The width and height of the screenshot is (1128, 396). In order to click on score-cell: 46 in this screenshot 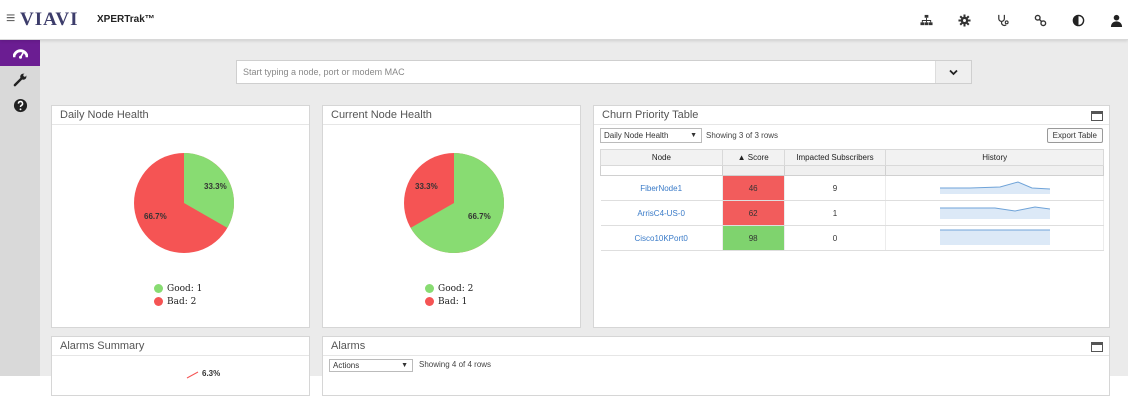, I will do `click(753, 188)`.